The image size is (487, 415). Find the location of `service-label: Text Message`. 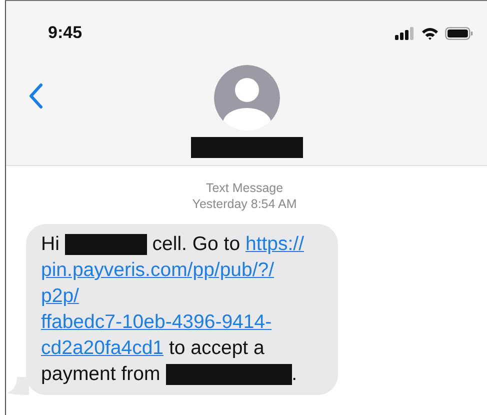

service-label: Text Message is located at coordinates (245, 188).